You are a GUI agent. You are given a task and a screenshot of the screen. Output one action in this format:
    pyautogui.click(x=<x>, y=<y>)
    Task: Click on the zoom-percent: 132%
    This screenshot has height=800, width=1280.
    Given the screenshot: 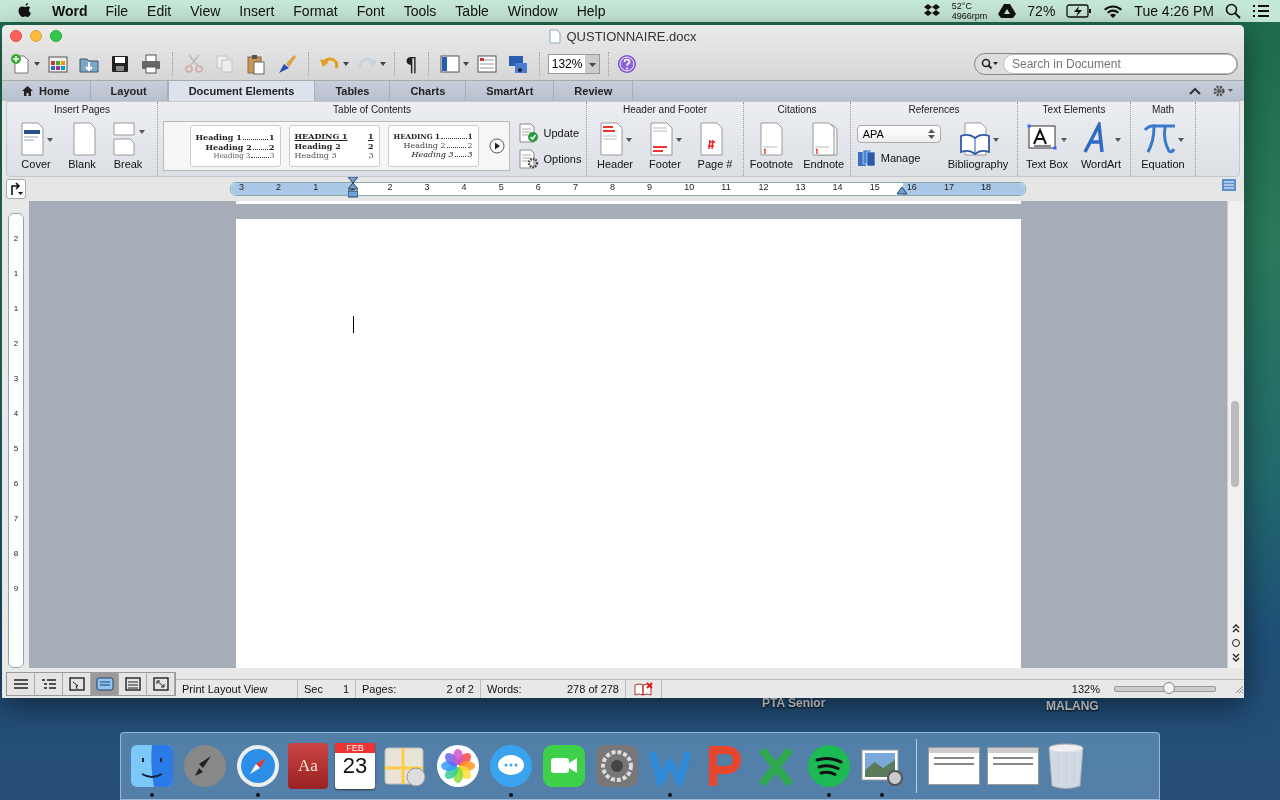 What is the action you would take?
    pyautogui.click(x=1085, y=689)
    